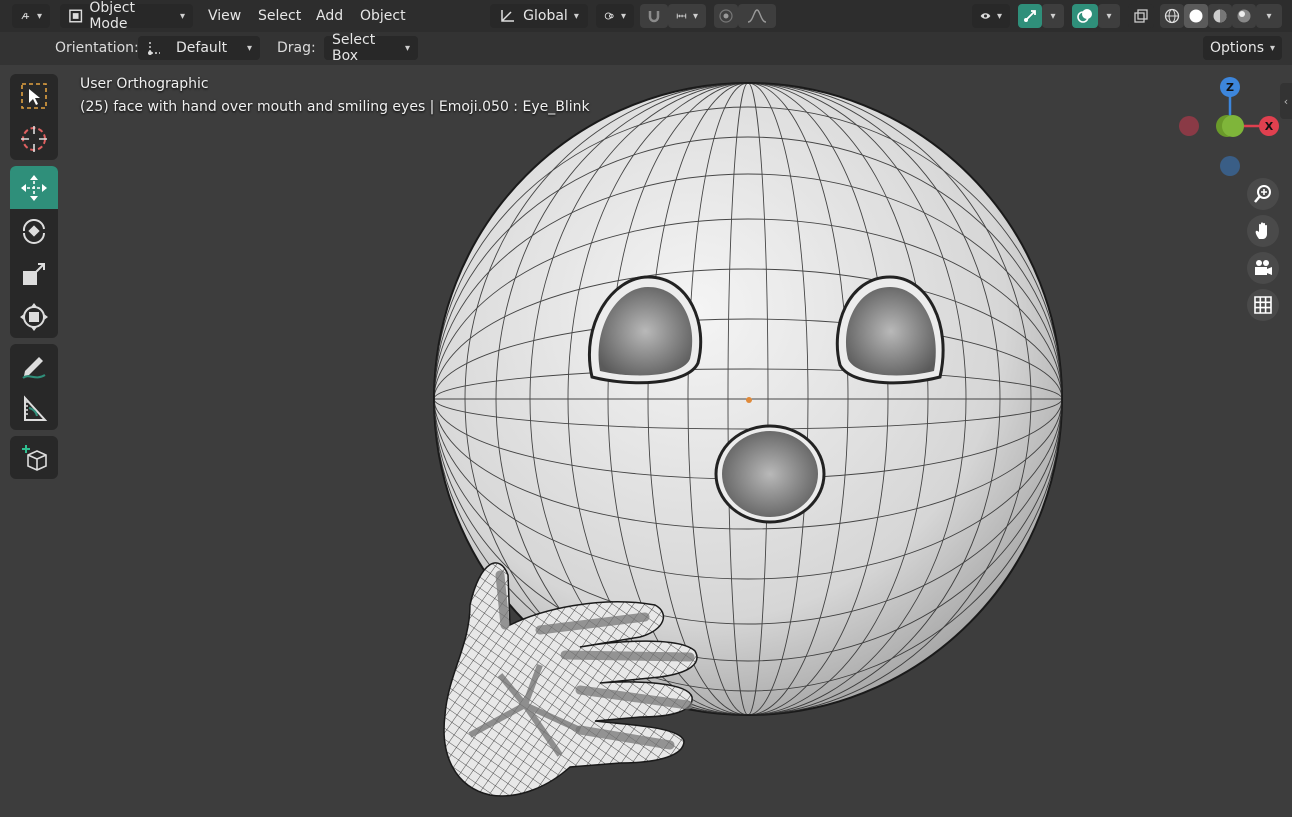  I want to click on orientation-field-label: Orientation:, so click(97, 48).